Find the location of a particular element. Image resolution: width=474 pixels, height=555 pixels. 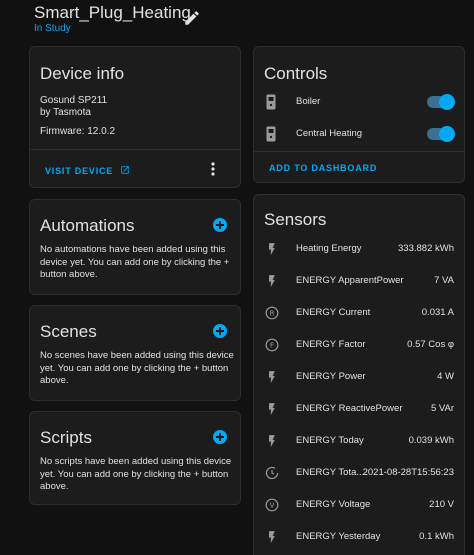

sensor-label: ENERGY ApparentPower is located at coordinates (350, 280).